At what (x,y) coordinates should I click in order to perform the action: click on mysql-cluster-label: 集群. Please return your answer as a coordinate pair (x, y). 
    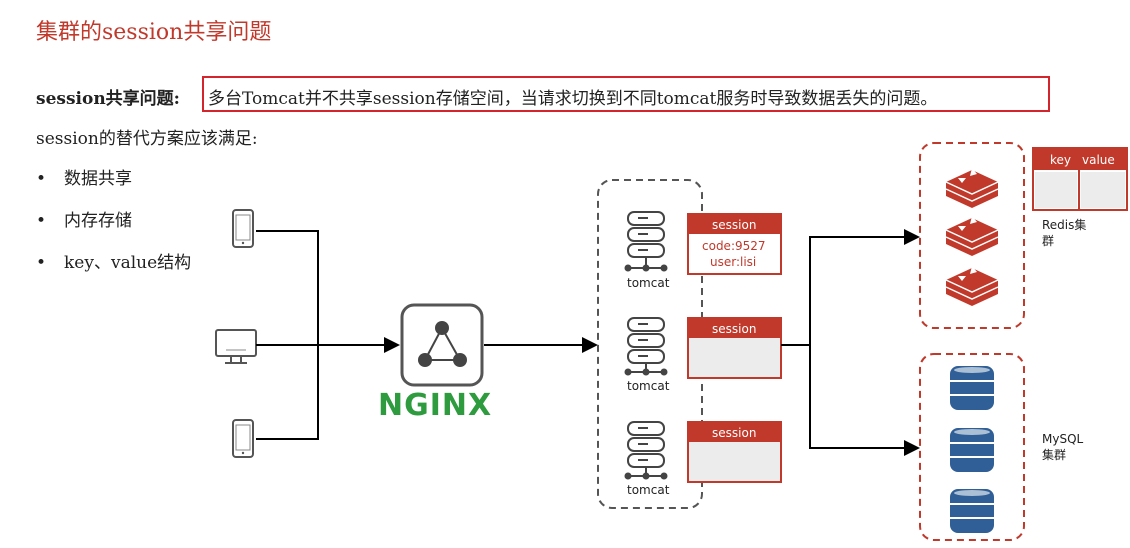
    Looking at the image, I should click on (1054, 454).